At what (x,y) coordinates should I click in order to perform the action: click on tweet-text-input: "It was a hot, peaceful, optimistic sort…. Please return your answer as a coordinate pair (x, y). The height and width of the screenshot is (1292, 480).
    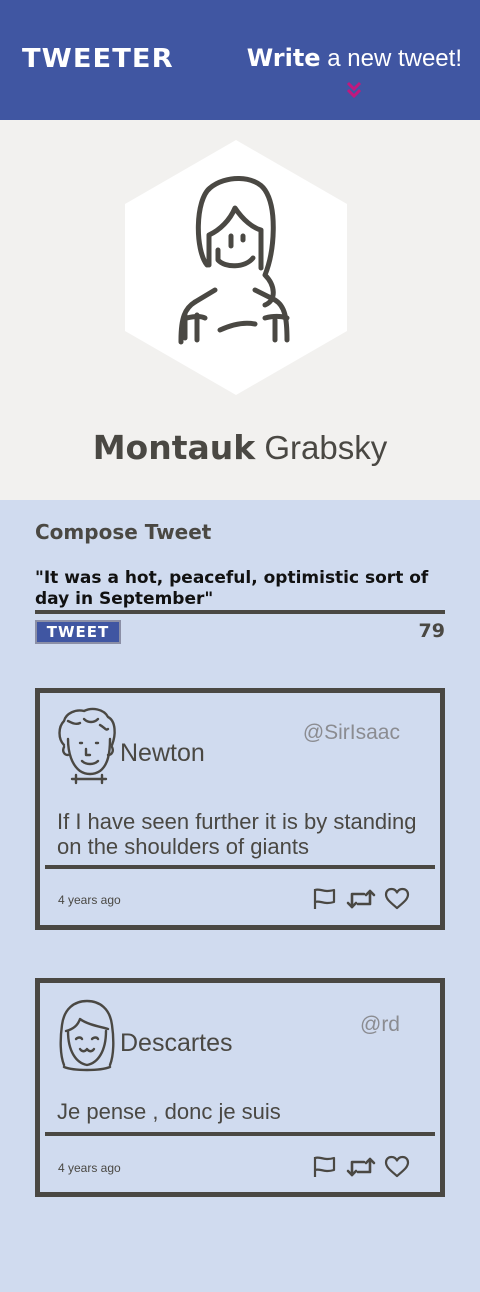
    Looking at the image, I should click on (240, 591).